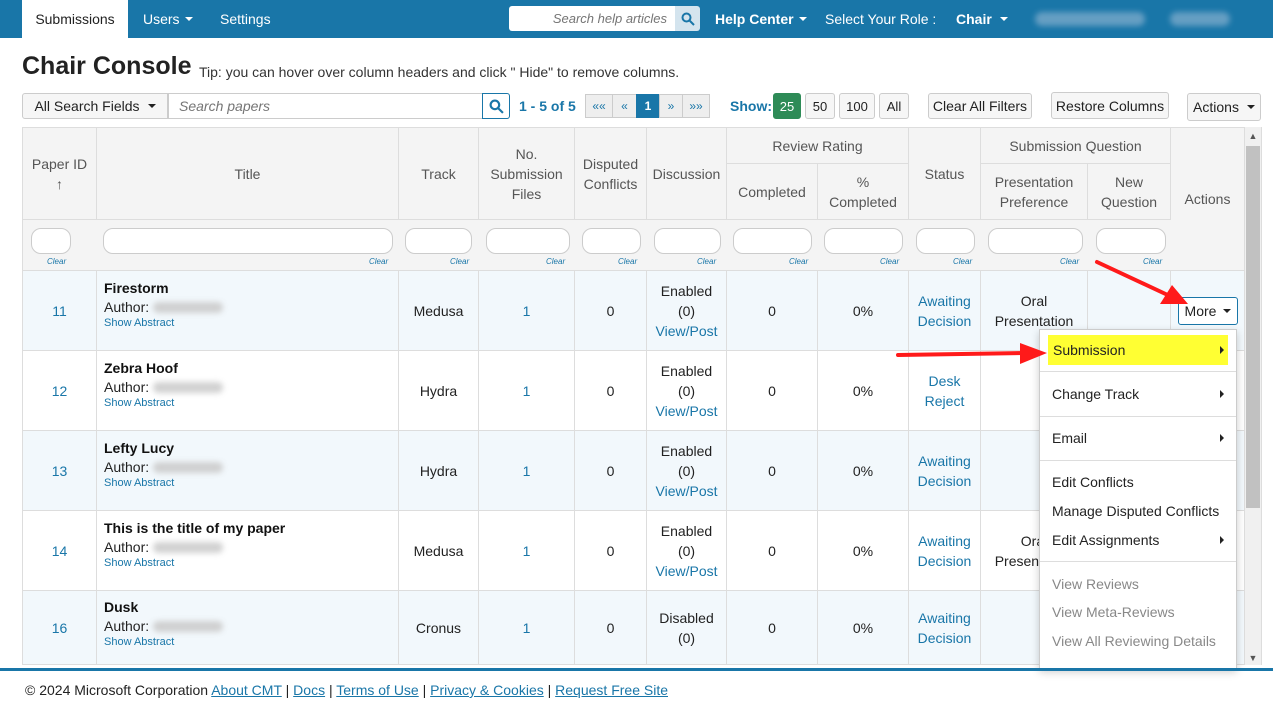 Image resolution: width=1273 pixels, height=704 pixels. What do you see at coordinates (117, 690) in the screenshot?
I see `footer-copyright: © 2024 Microsoft Corporation` at bounding box center [117, 690].